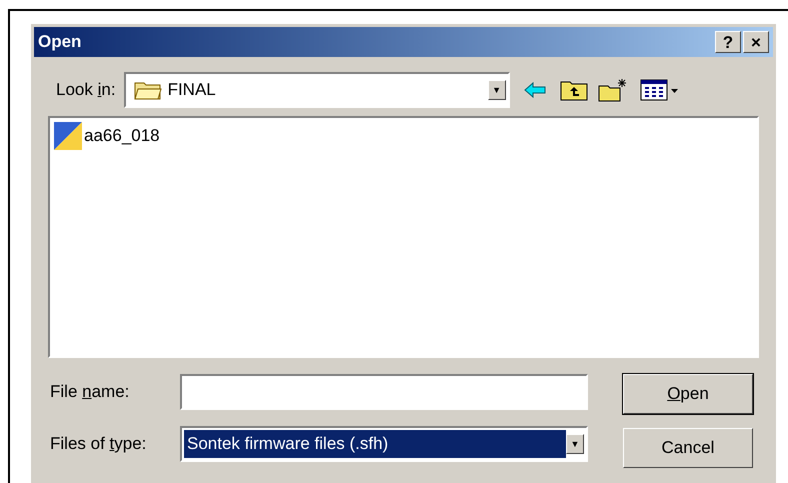  What do you see at coordinates (317, 90) in the screenshot?
I see `look-in-dropdown: FINAL ▼` at bounding box center [317, 90].